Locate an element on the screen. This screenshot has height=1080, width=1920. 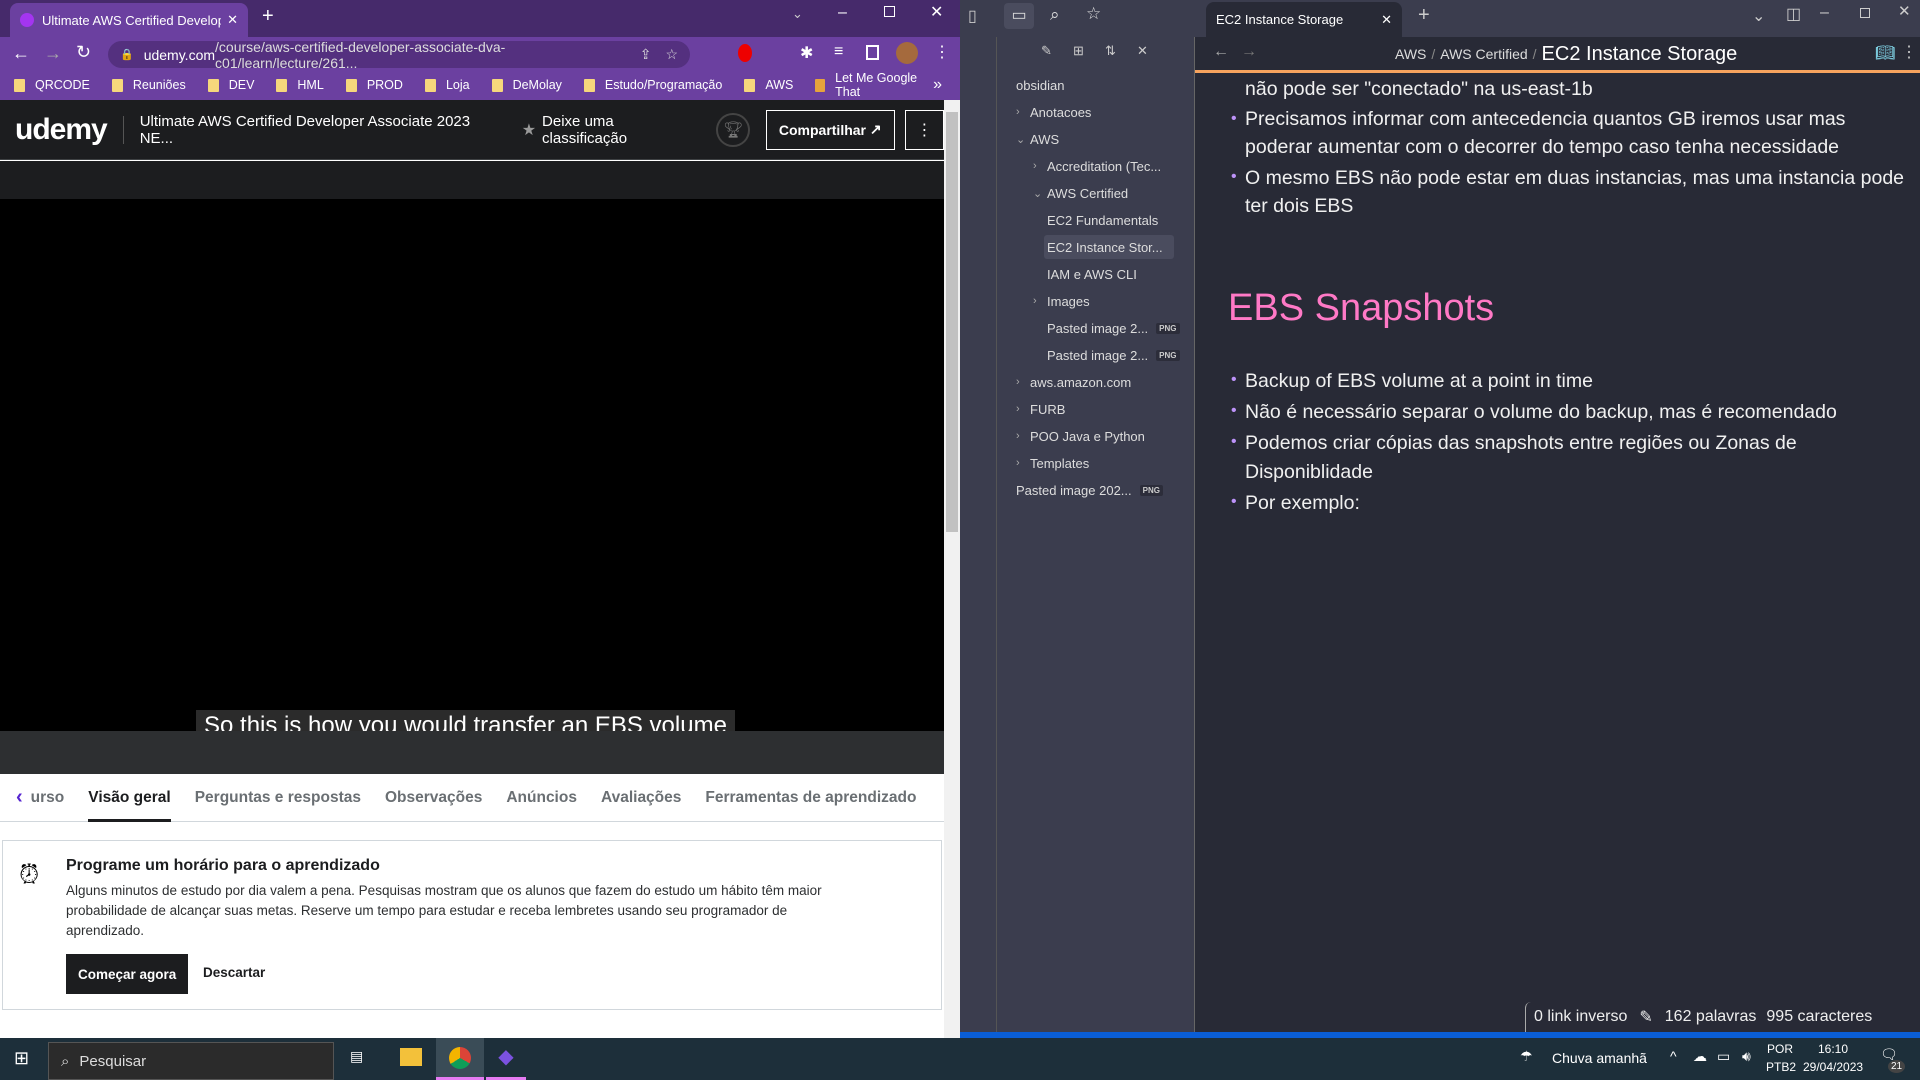
bookmark: Loja is located at coordinates (447, 85).